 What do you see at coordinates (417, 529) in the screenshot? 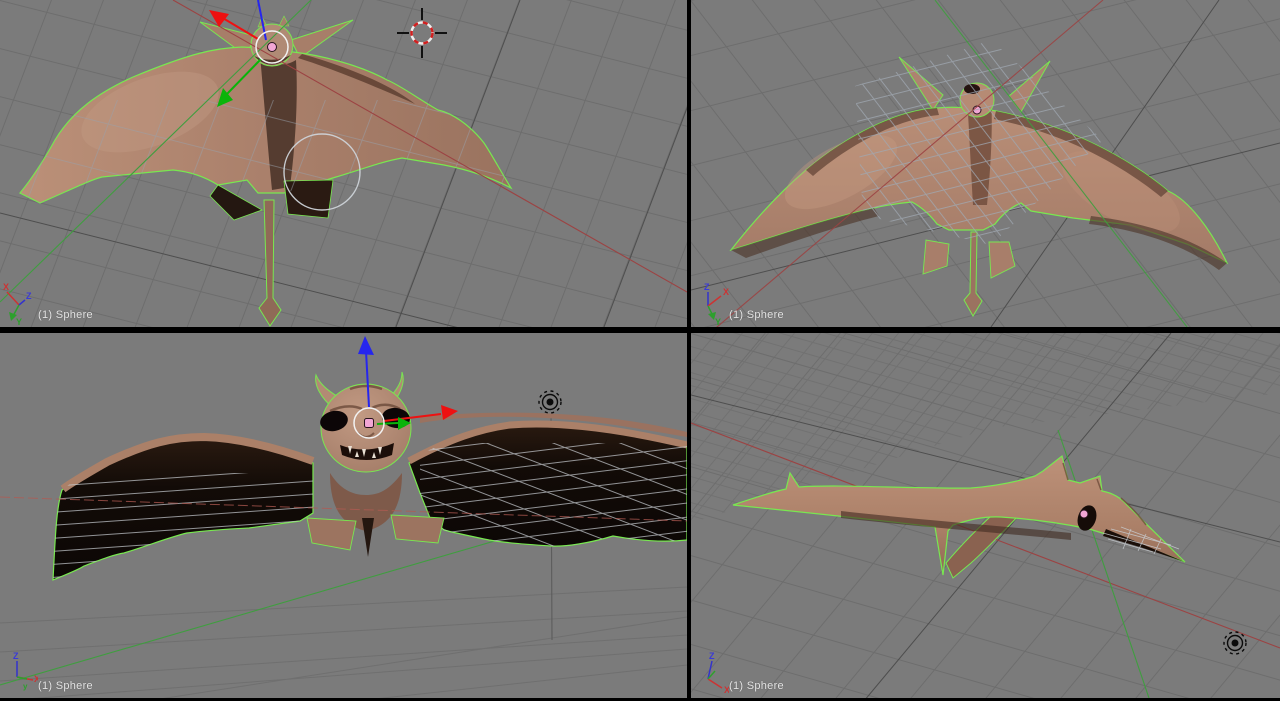
I see `right-foot` at bounding box center [417, 529].